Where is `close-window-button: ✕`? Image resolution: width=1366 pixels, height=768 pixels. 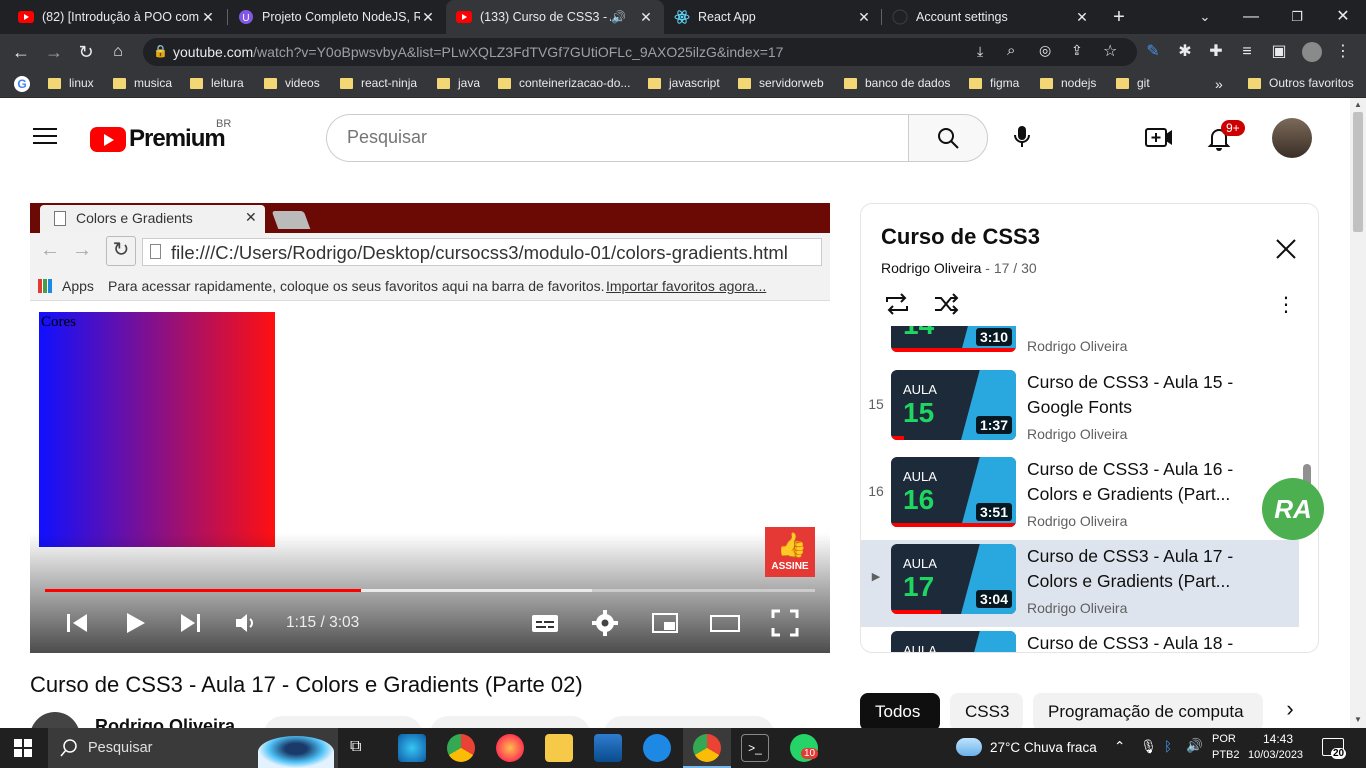 close-window-button: ✕ is located at coordinates (1343, 17).